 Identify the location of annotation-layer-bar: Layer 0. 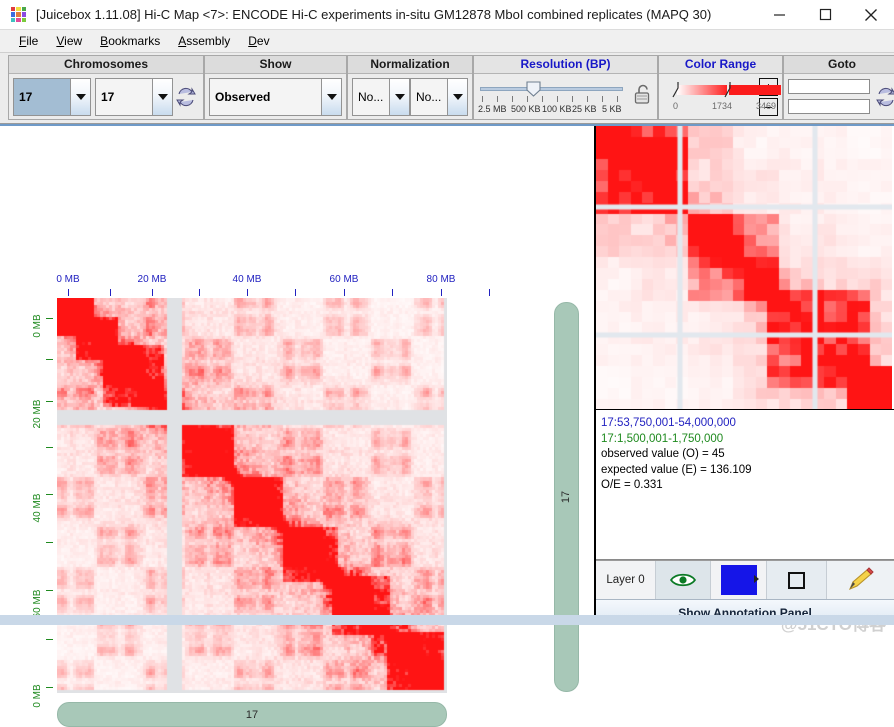
(745, 579).